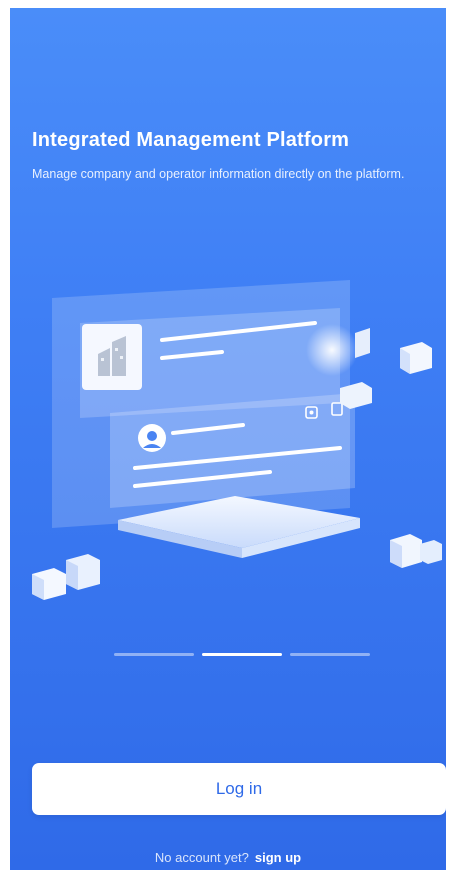  I want to click on no-account-text: No account yet?, so click(201, 857).